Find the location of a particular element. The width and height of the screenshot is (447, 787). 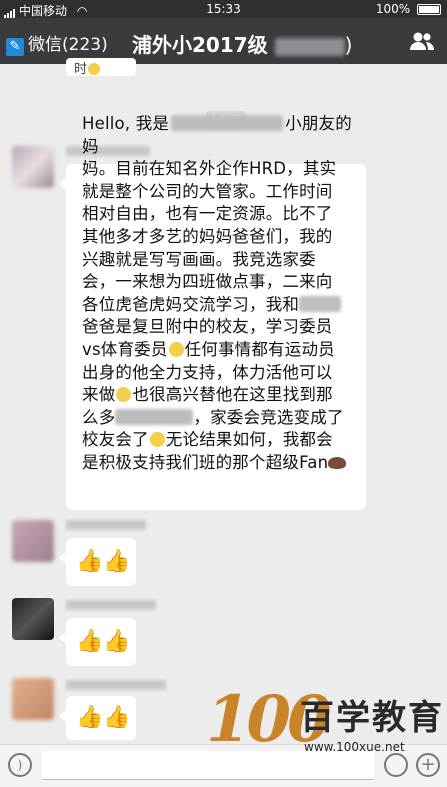

line-5: 其他多才多艺的妈妈爸爸们，我的 is located at coordinates (207, 236).